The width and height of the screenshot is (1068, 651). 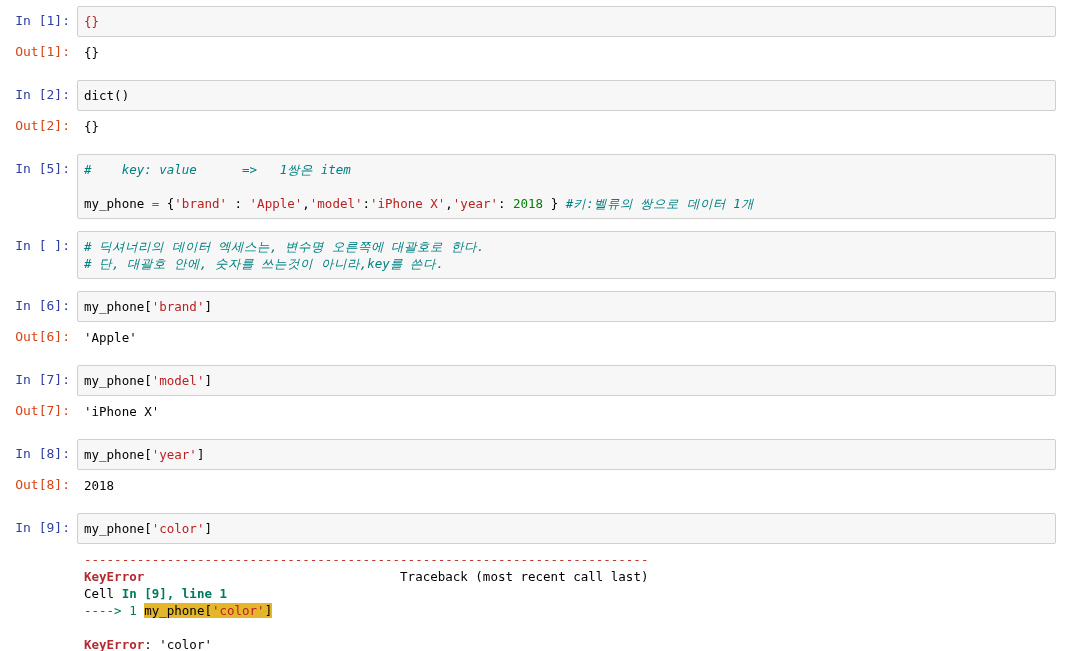 I want to click on input-prompt: In [5]:, so click(x=42, y=168).